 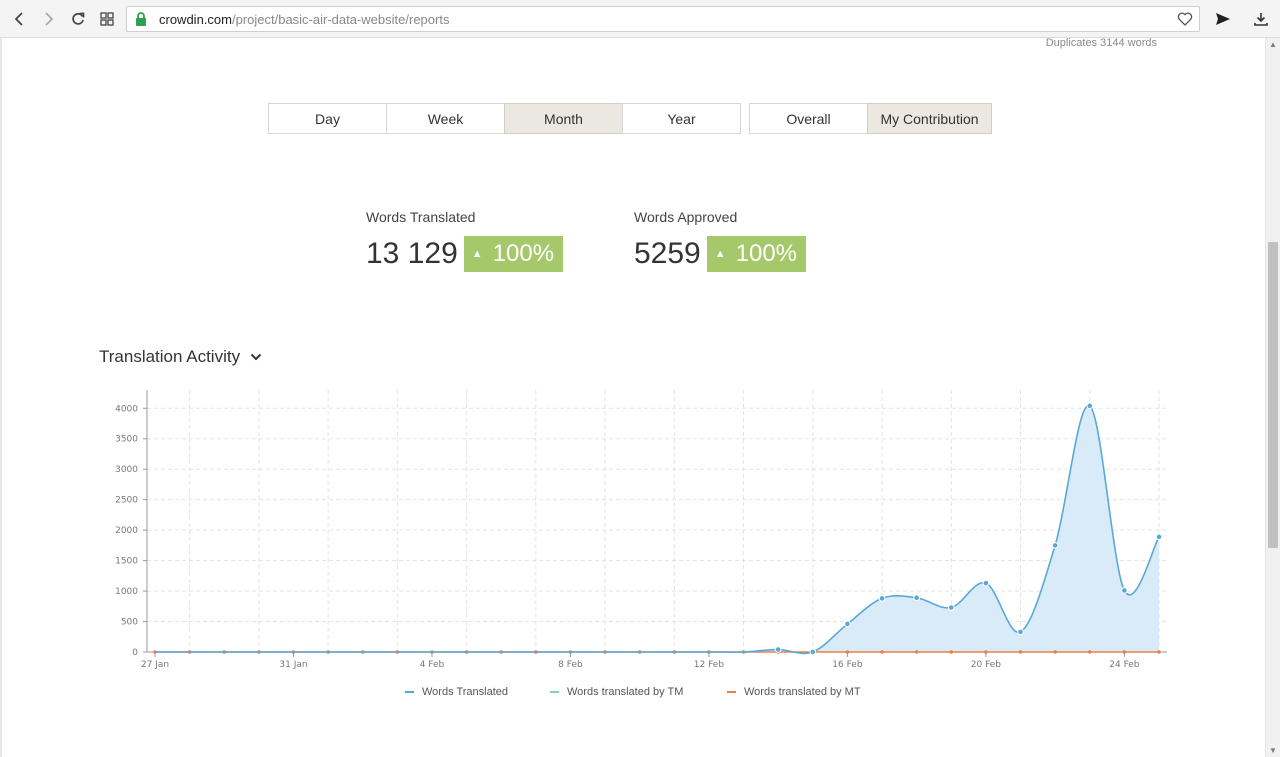 What do you see at coordinates (126, 470) in the screenshot?
I see `y-tick-label: 3000` at bounding box center [126, 470].